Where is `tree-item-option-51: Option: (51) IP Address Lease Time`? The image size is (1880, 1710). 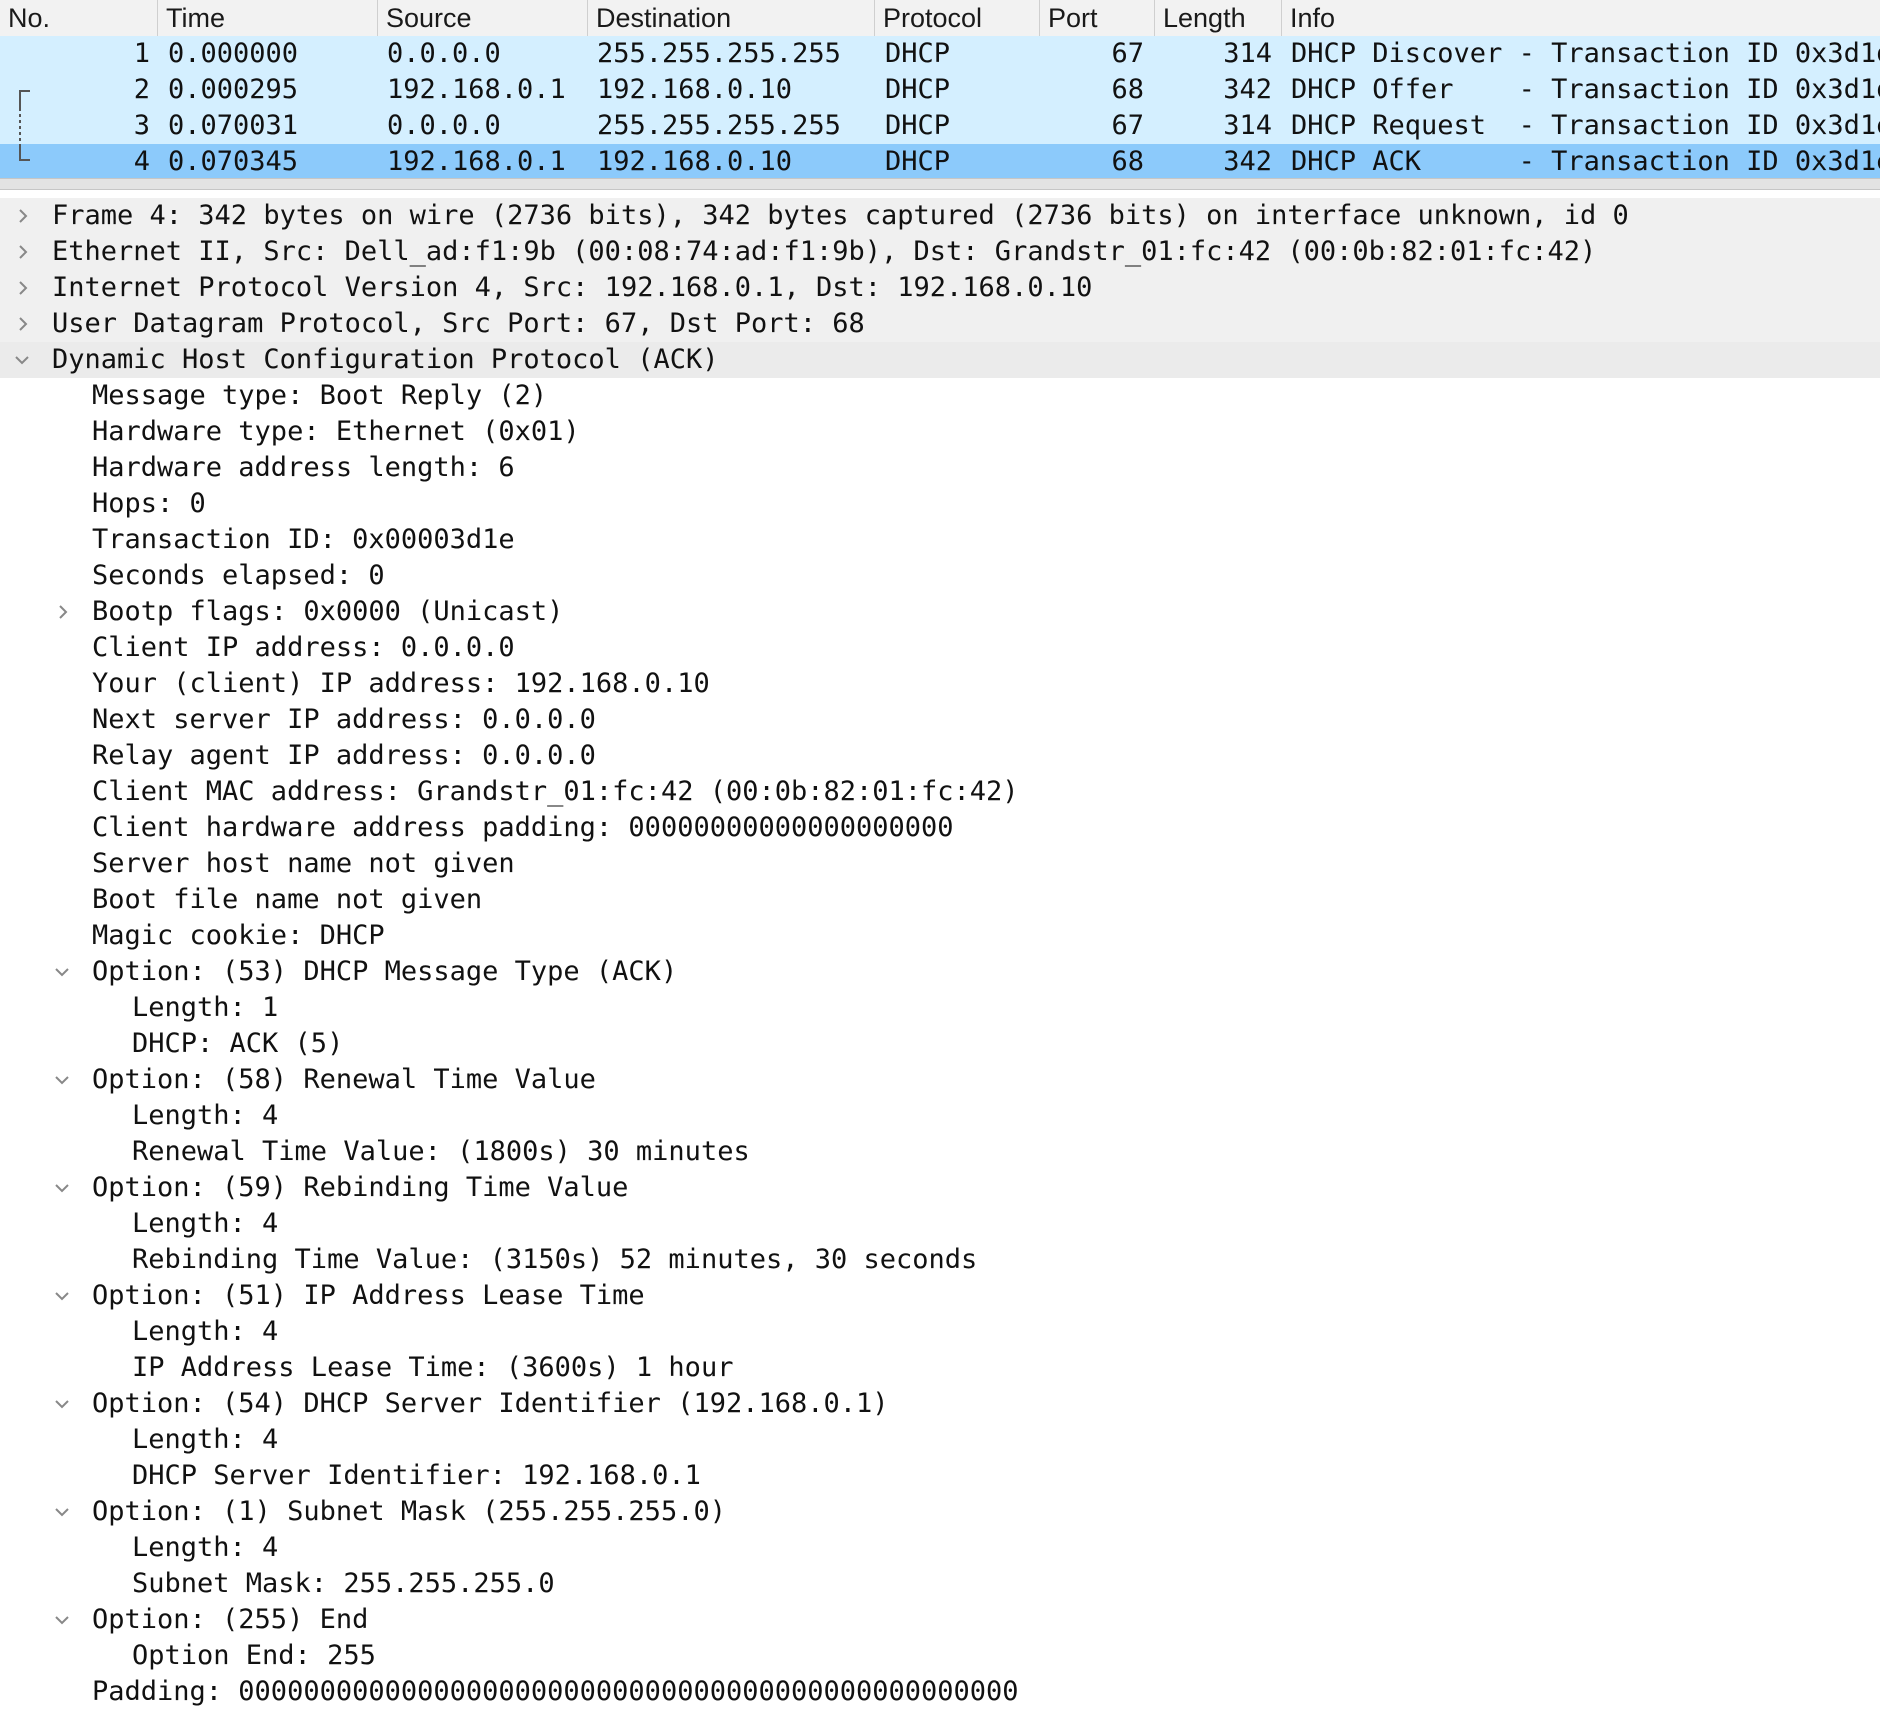
tree-item-option-51: Option: (51) IP Address Lease Time is located at coordinates (940, 1296).